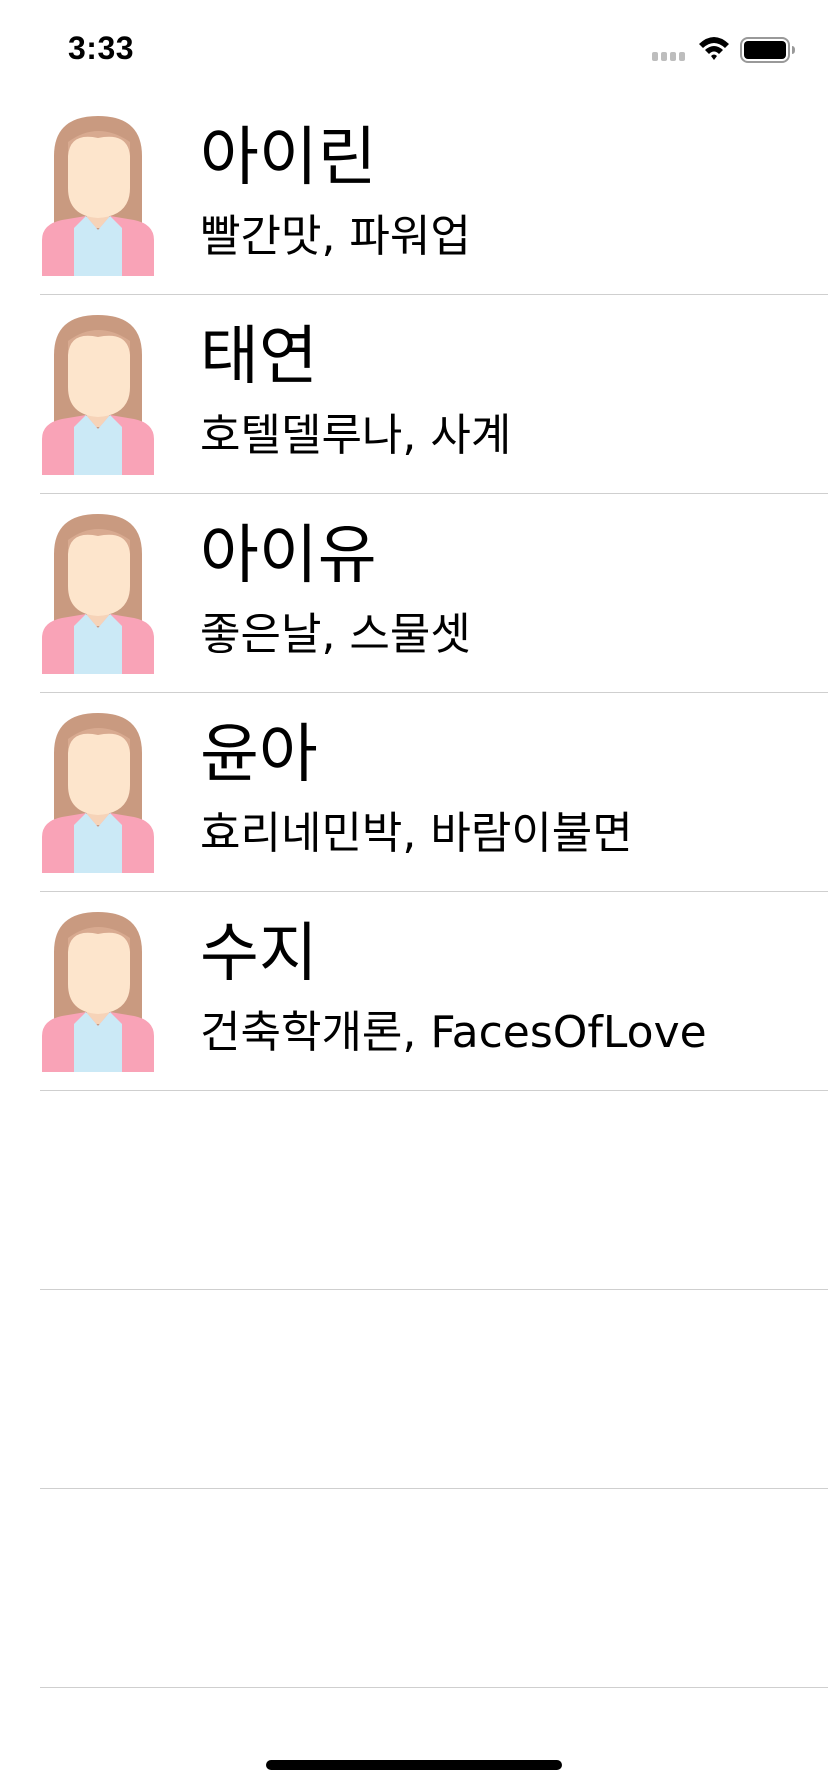 This screenshot has height=1792, width=828. What do you see at coordinates (335, 236) in the screenshot?
I see `artist-songs: 빨간맛, 파워업` at bounding box center [335, 236].